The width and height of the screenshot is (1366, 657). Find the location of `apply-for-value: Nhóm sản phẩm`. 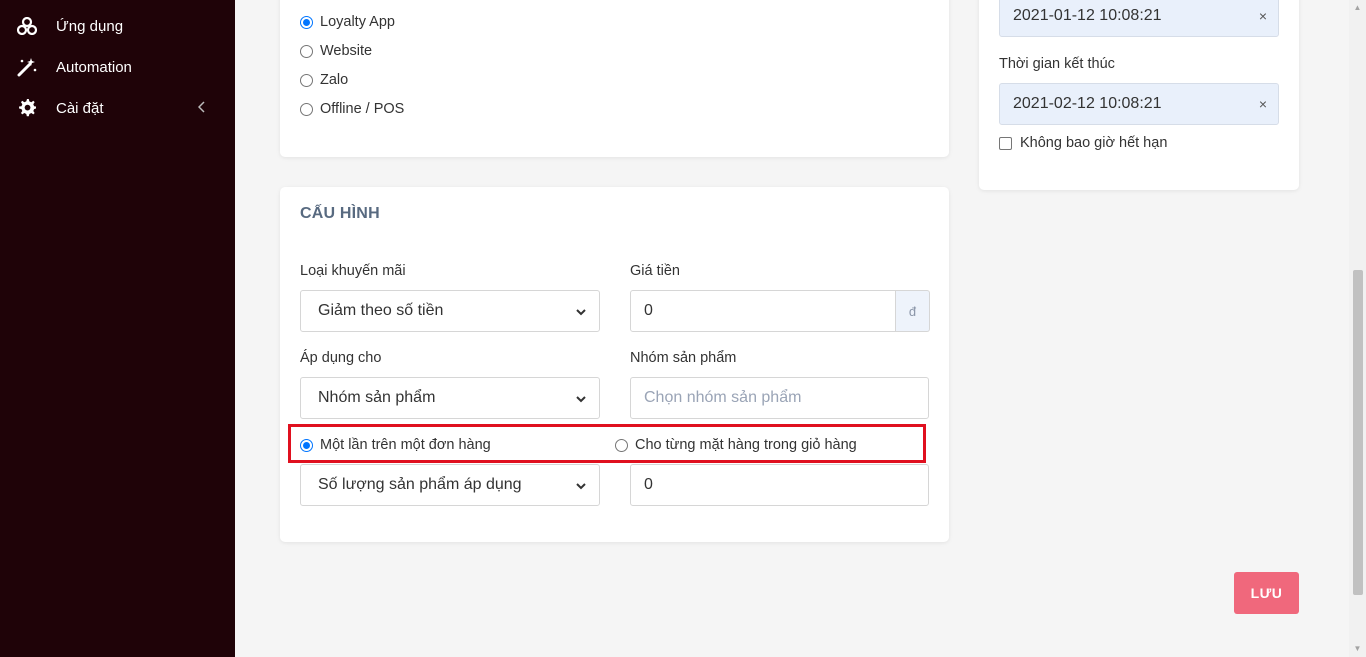

apply-for-value: Nhóm sản phẩm is located at coordinates (377, 397).